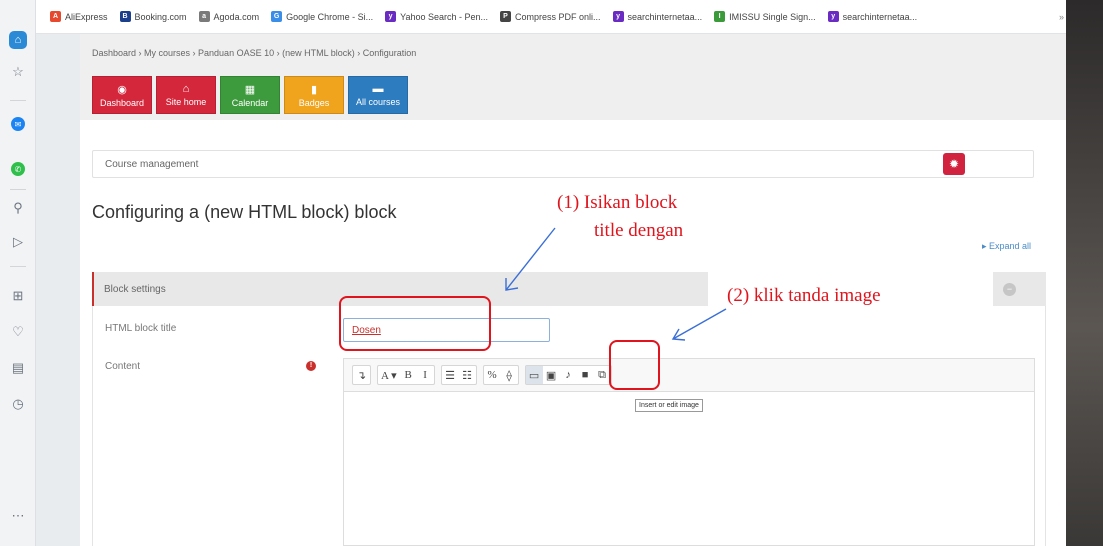 The image size is (1103, 546). Describe the element at coordinates (204, 16) in the screenshot. I see `bookmark-favicon-icon: a` at that location.